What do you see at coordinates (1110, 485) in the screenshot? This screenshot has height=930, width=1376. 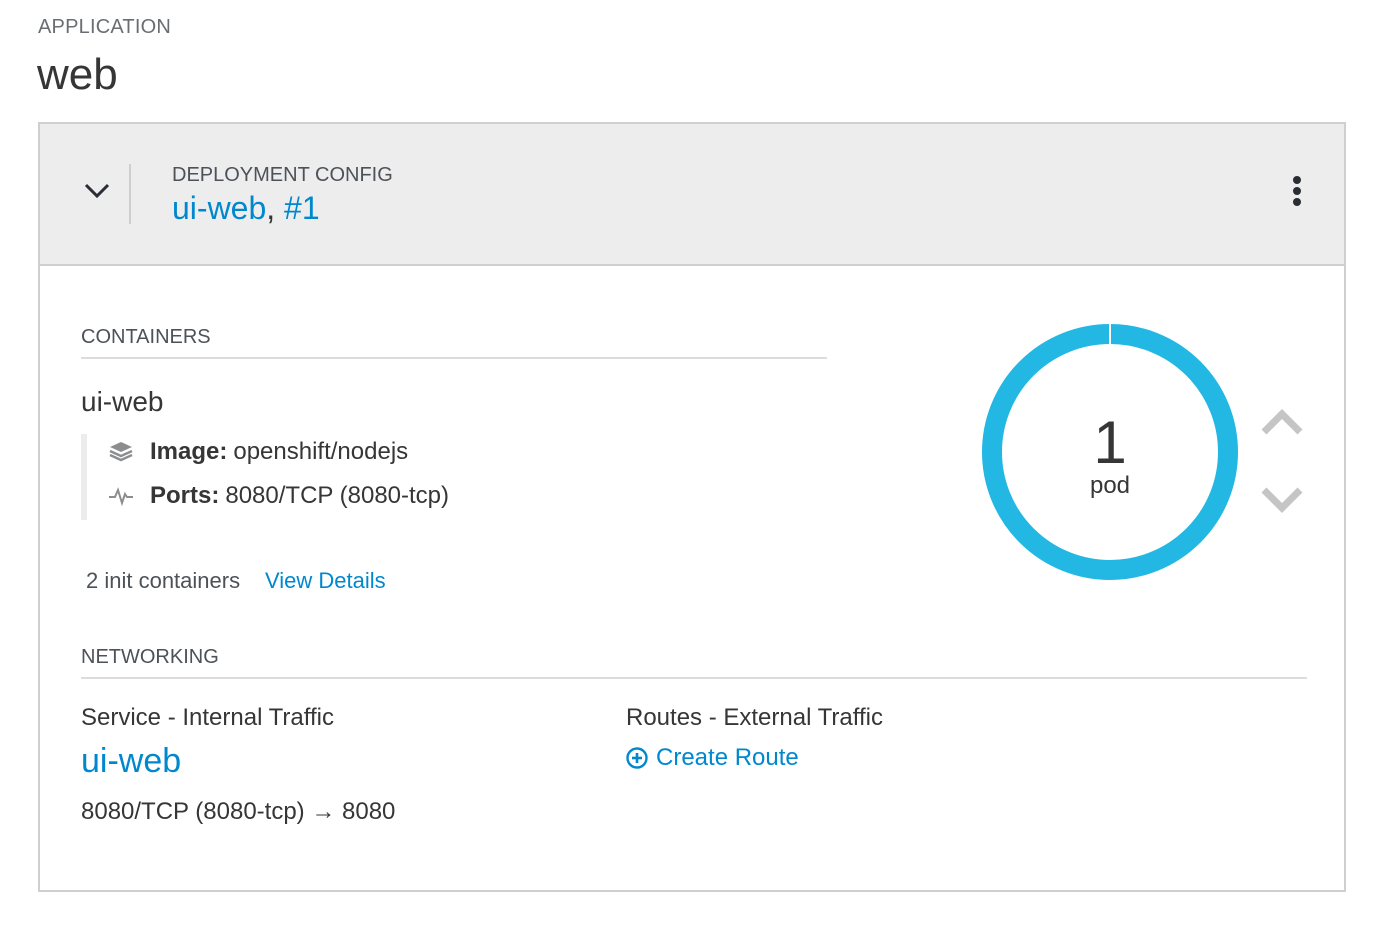 I see `pod-count-label: pod` at bounding box center [1110, 485].